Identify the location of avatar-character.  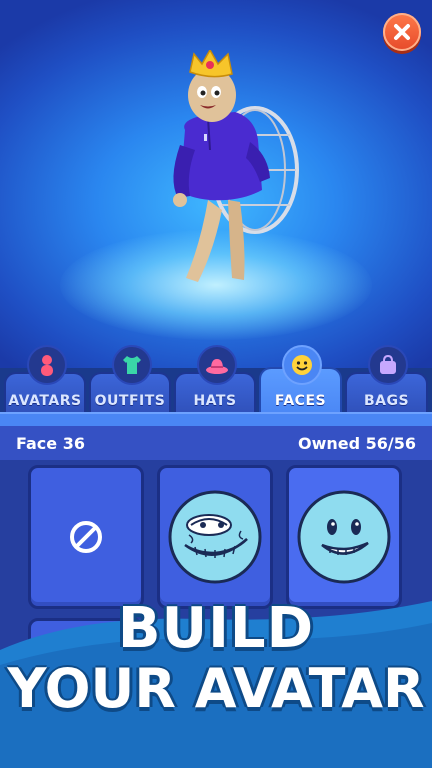
(225, 172).